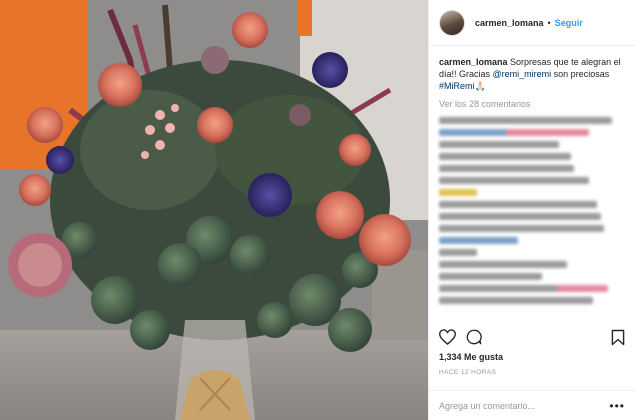 The height and width of the screenshot is (420, 635). I want to click on follow-button: Seguir, so click(569, 23).